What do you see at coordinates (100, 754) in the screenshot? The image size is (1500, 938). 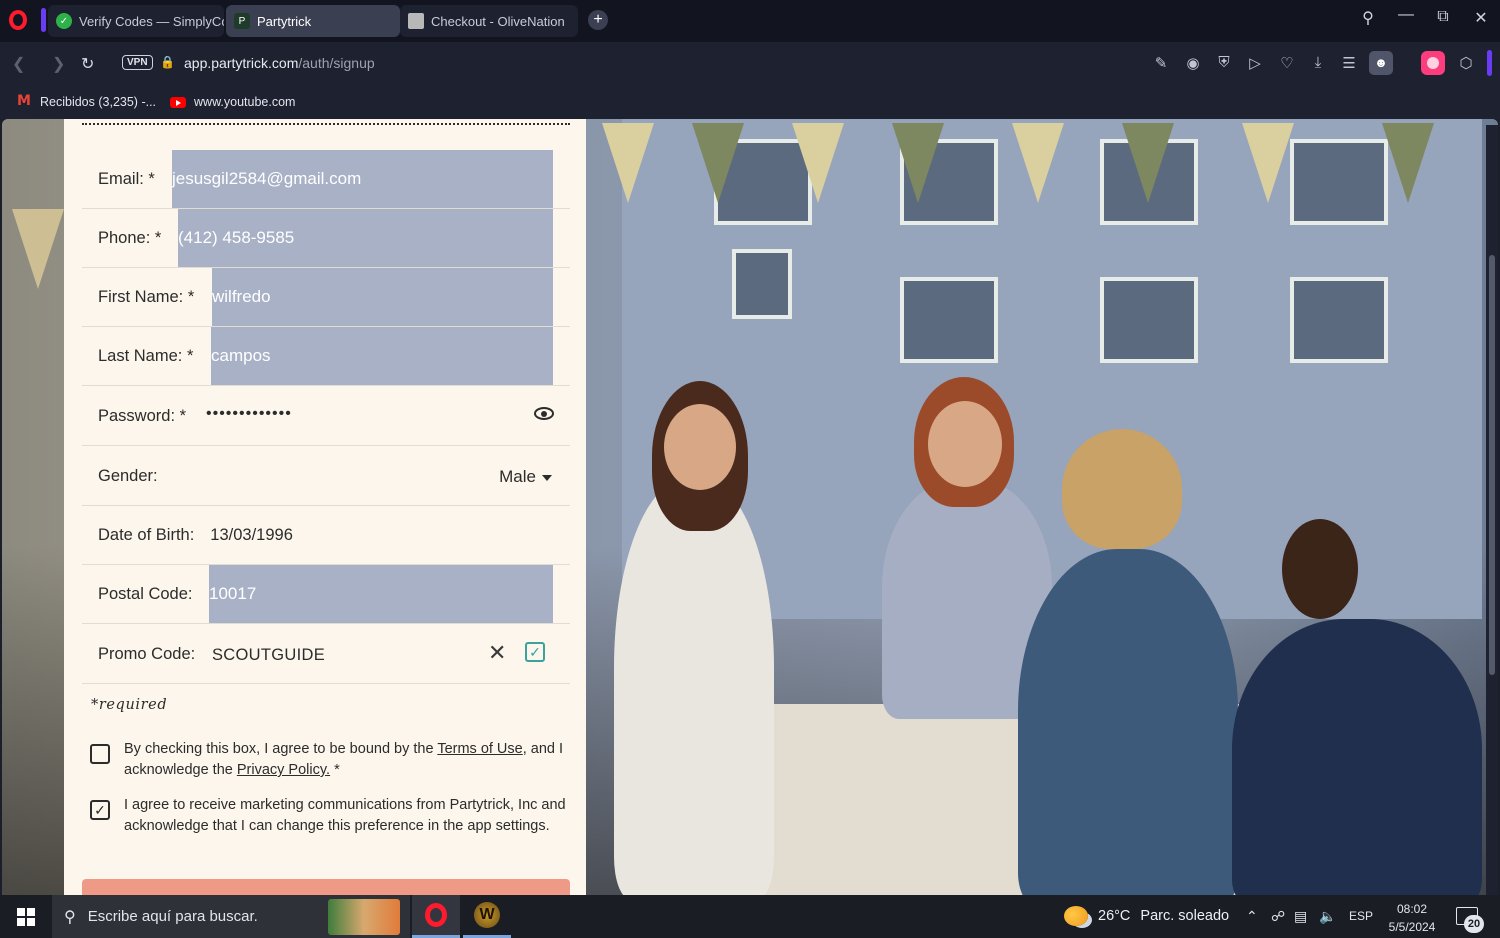 I see `terms-checkbox` at bounding box center [100, 754].